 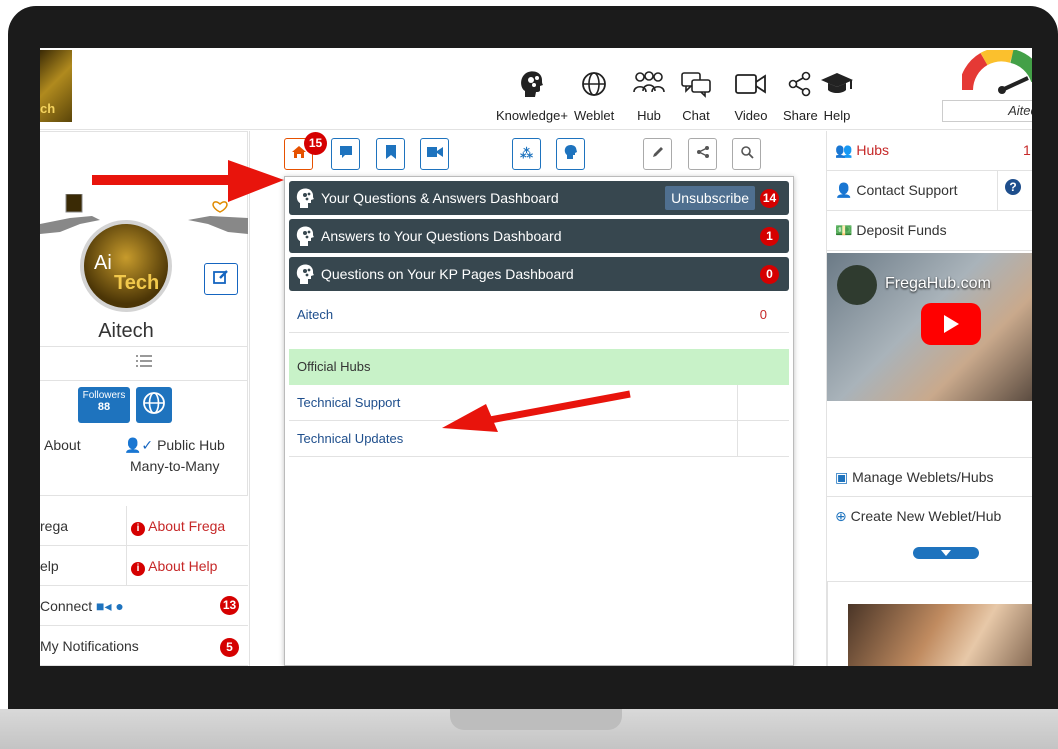 What do you see at coordinates (710, 198) in the screenshot?
I see `unsubscribe-button: Unsubscribe` at bounding box center [710, 198].